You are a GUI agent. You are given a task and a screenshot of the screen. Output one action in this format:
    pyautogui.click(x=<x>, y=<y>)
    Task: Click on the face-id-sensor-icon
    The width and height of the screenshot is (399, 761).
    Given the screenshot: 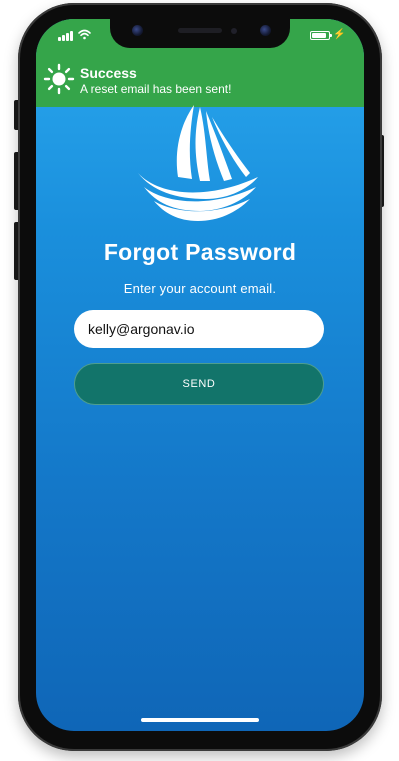 What is the action you would take?
    pyautogui.click(x=265, y=30)
    